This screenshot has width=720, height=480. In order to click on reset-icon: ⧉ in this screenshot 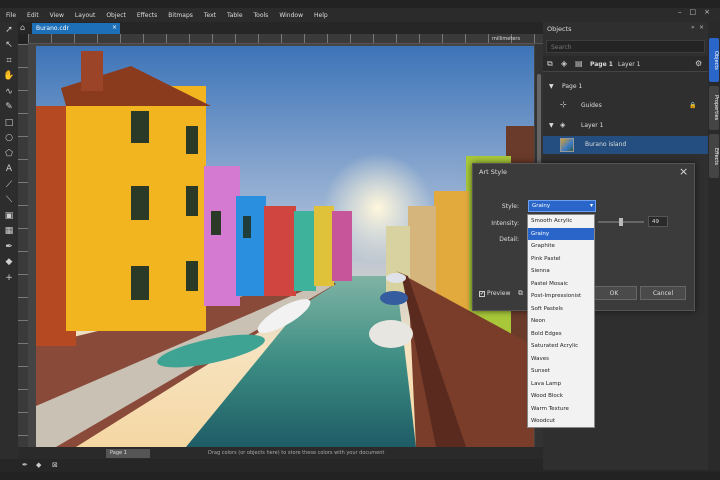, I will do `click(520, 293)`.